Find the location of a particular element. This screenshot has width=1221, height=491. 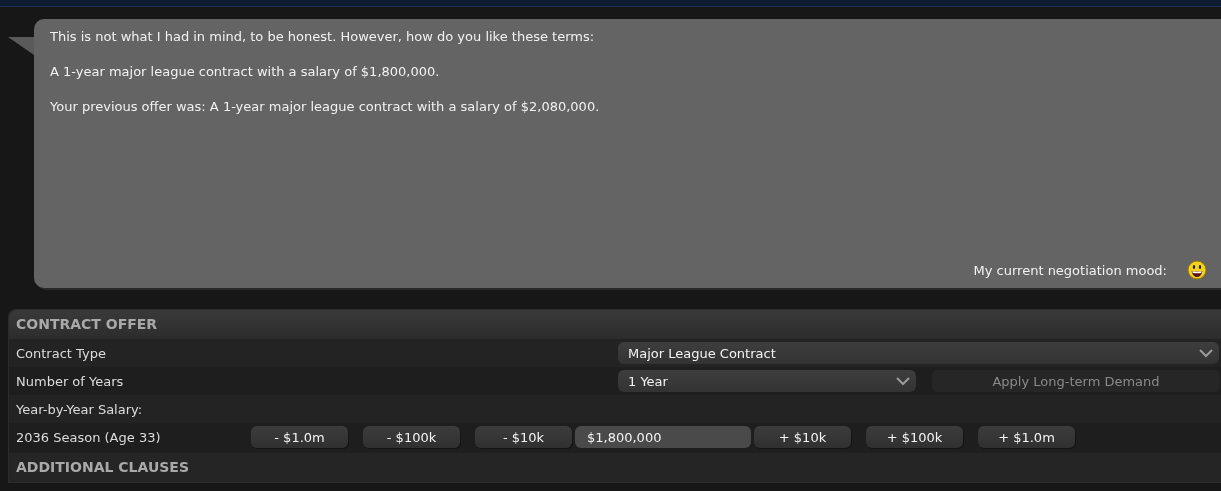

section-title: ADDITIONAL CLAUSES is located at coordinates (615, 467).